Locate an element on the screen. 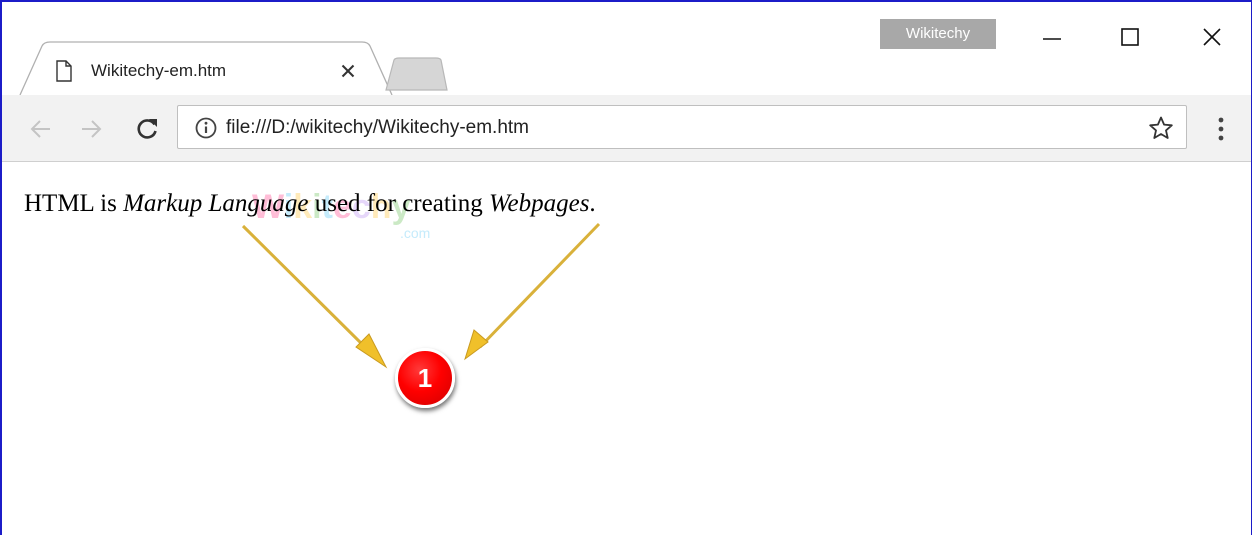  new-tab-button is located at coordinates (415, 74).